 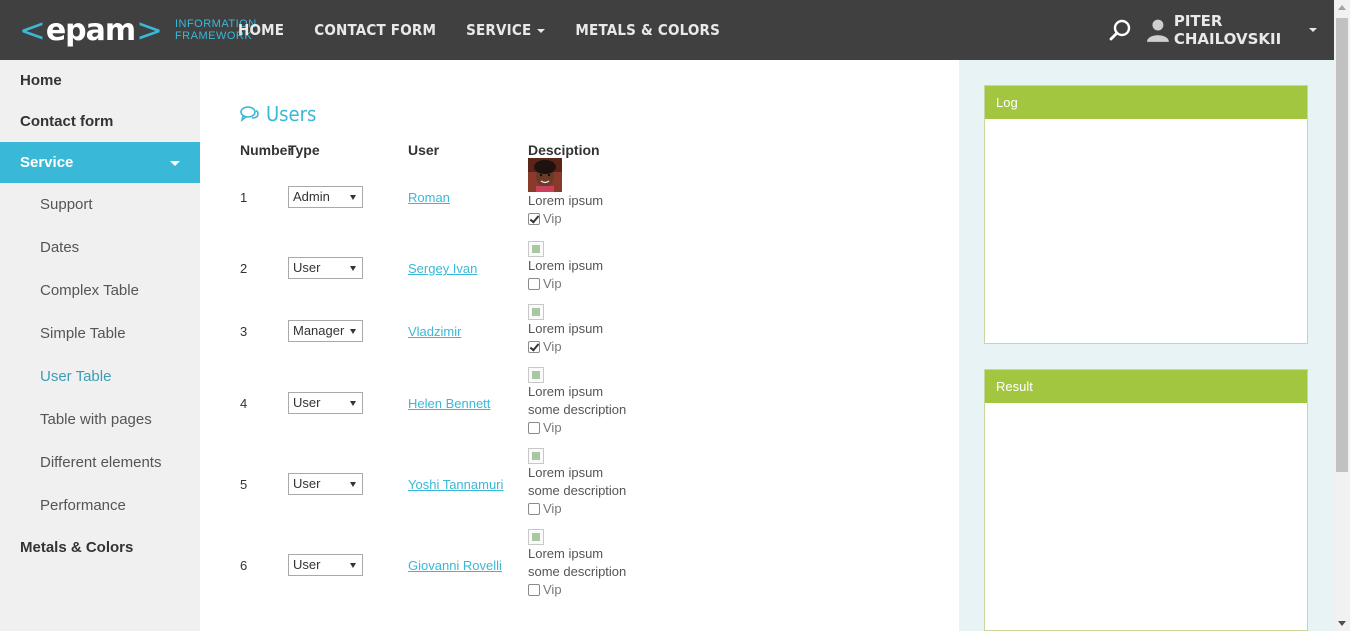 I want to click on sidebar-subitem-user-table: User Table, so click(x=100, y=376).